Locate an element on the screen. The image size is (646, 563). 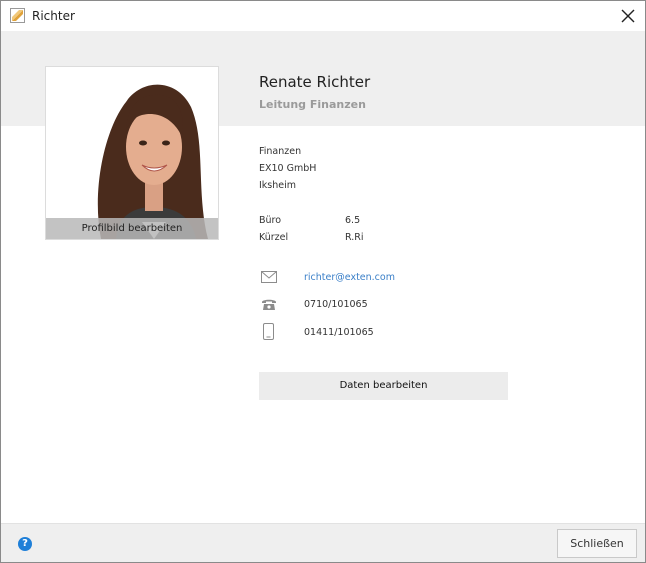
abbreviation-label: Kürzel is located at coordinates (274, 237).